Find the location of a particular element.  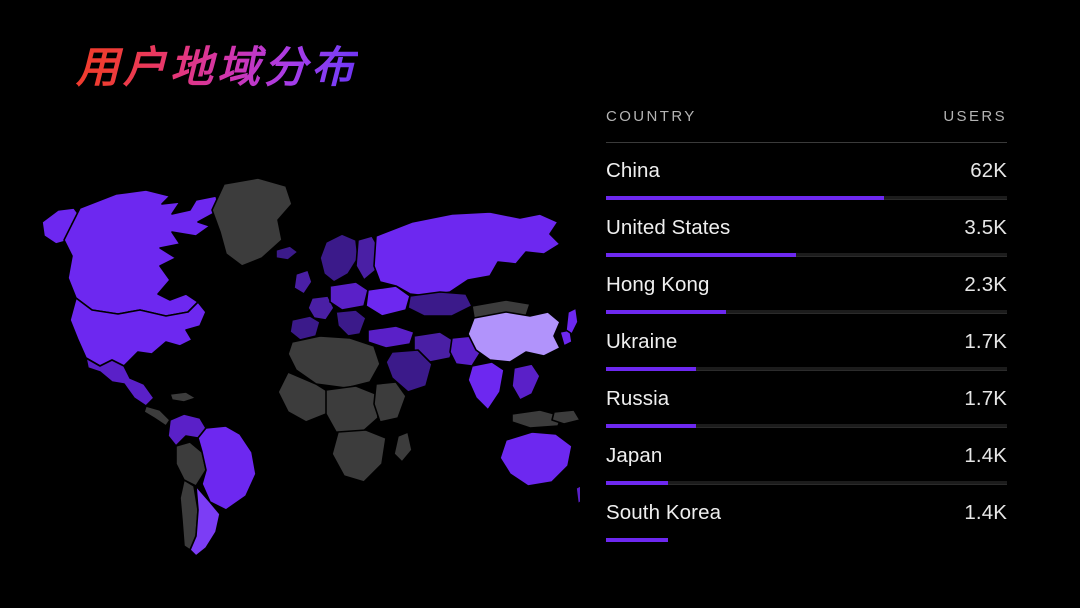

table-row: Russia 1.7K is located at coordinates (806, 399).